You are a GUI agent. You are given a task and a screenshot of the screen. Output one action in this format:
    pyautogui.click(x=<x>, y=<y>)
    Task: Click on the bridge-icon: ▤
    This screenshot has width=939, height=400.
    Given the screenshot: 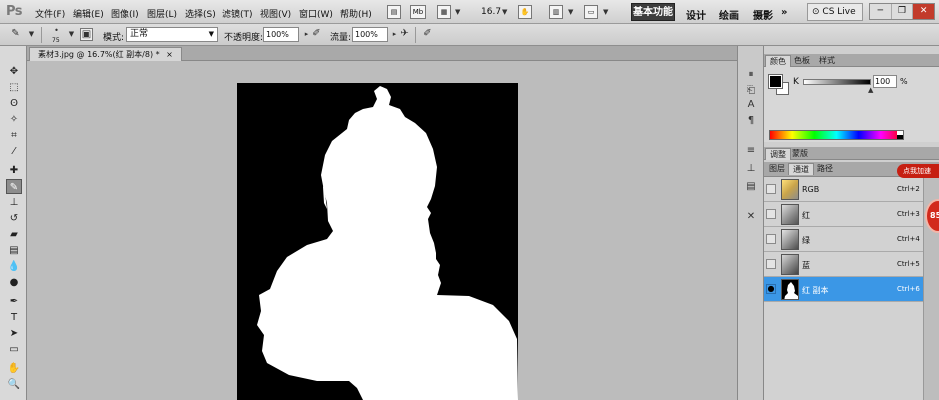 What is the action you would take?
    pyautogui.click(x=394, y=12)
    